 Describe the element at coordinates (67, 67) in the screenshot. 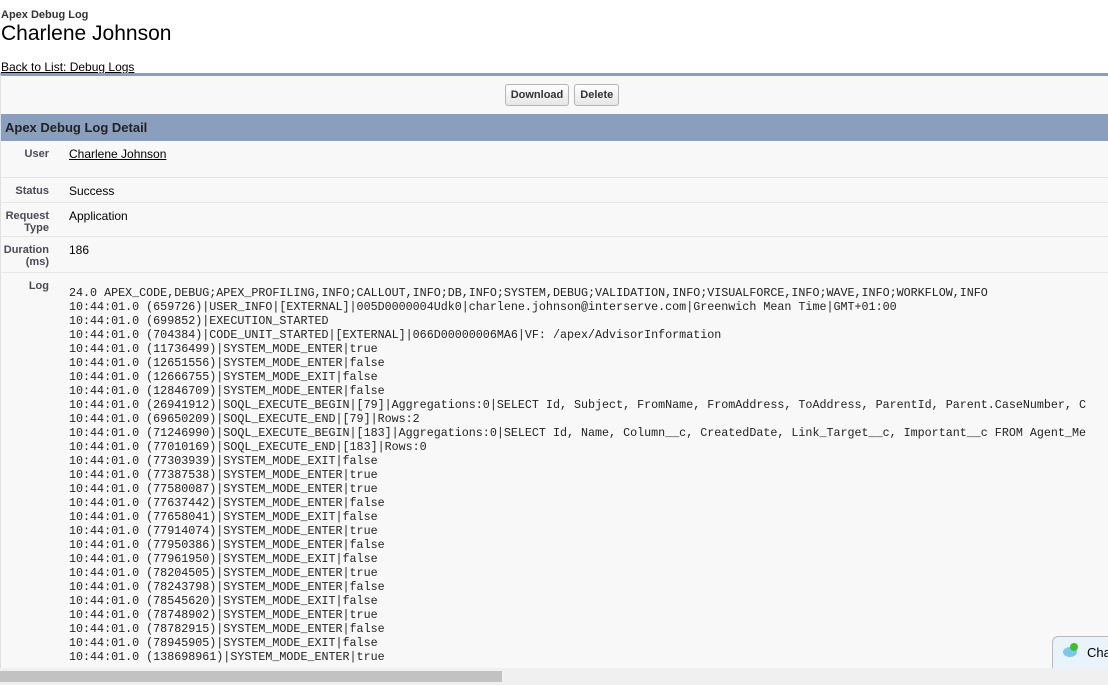

I see `back-to-list-link: Back to List: Debug Logs` at that location.